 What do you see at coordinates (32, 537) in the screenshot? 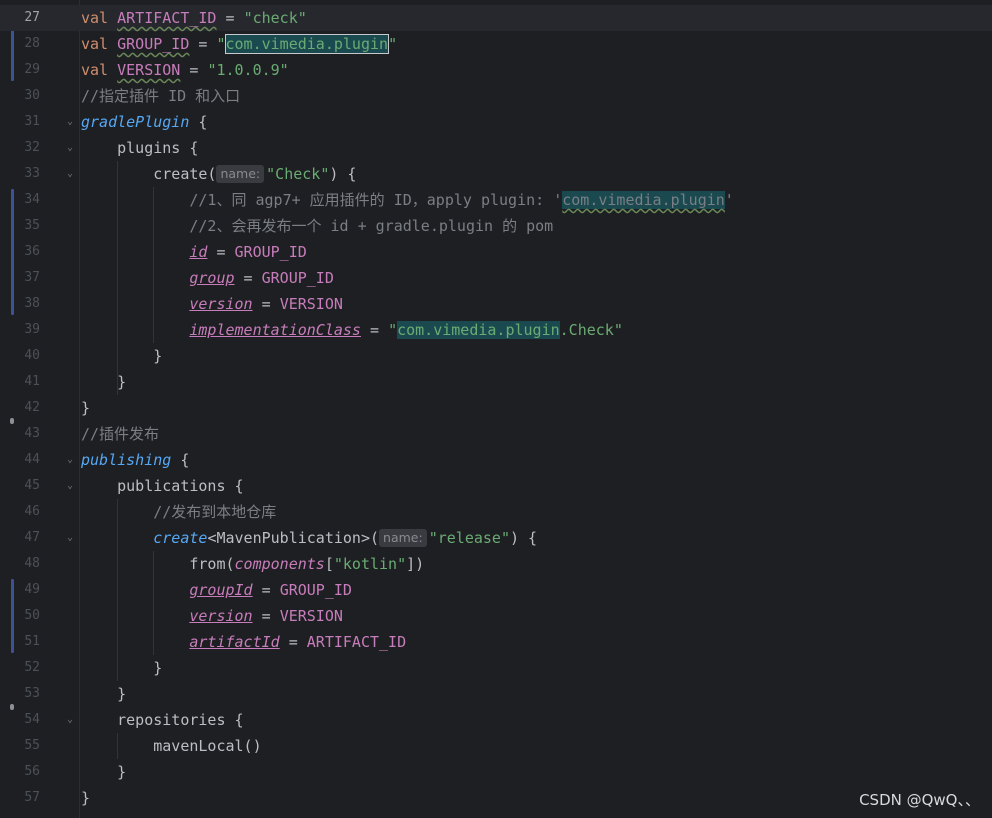
I see `line-number: 47` at bounding box center [32, 537].